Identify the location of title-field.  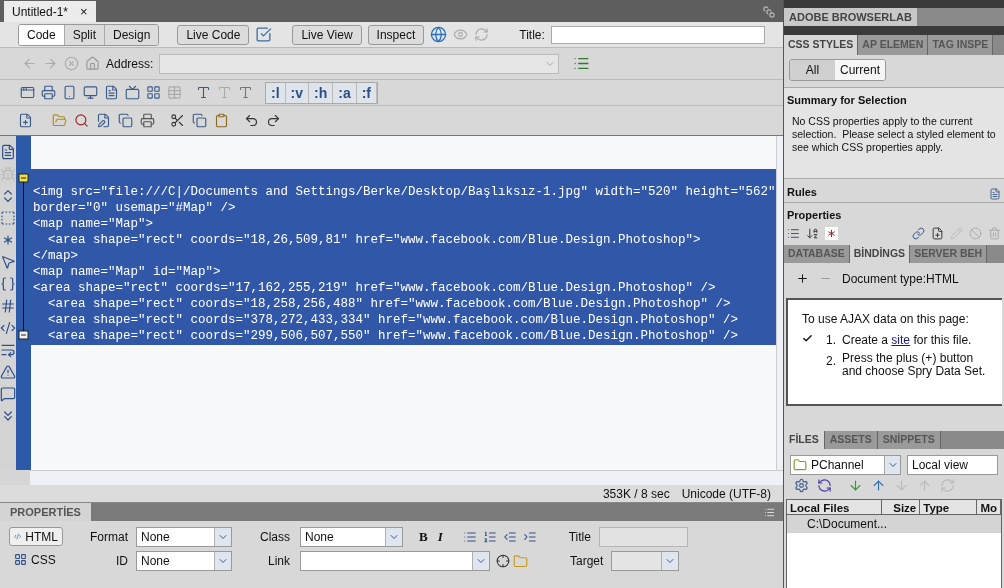
(657, 34).